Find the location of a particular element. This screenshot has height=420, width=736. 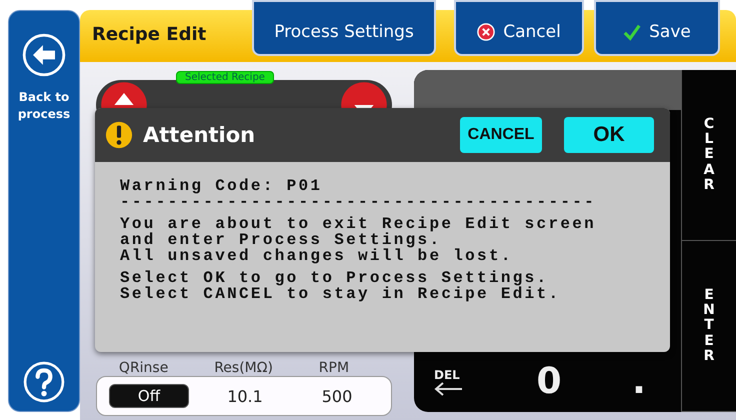

back-to-process-link: Back to process is located at coordinates (44, 106).